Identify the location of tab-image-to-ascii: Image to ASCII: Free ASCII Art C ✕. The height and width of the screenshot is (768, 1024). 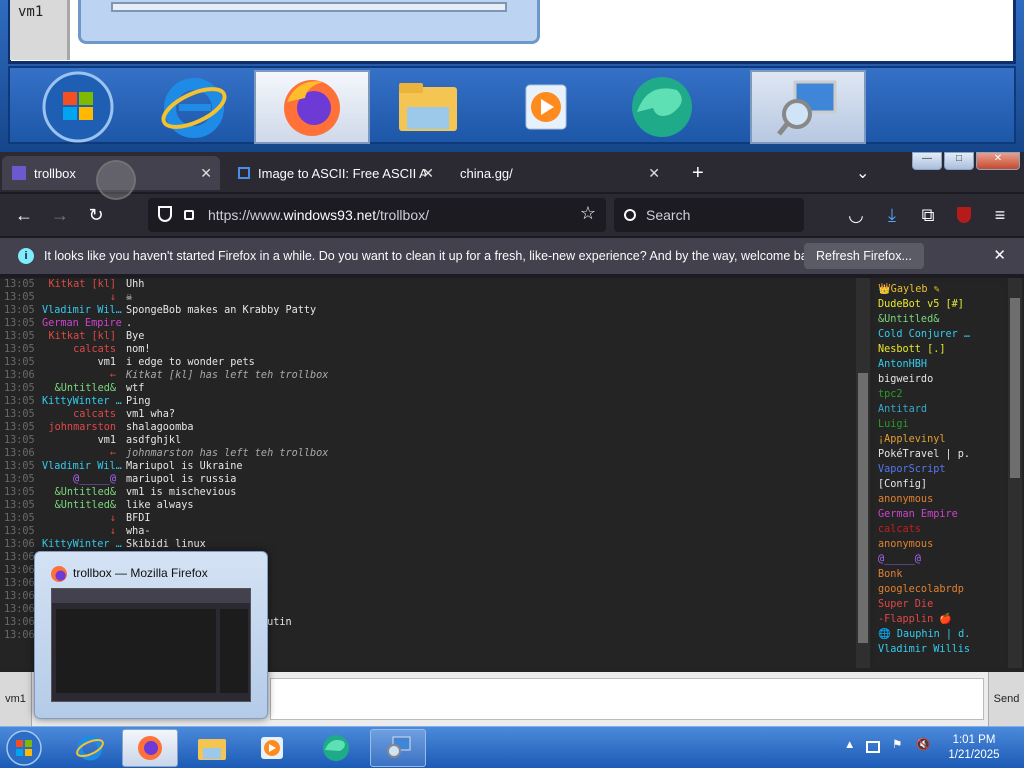
(335, 173).